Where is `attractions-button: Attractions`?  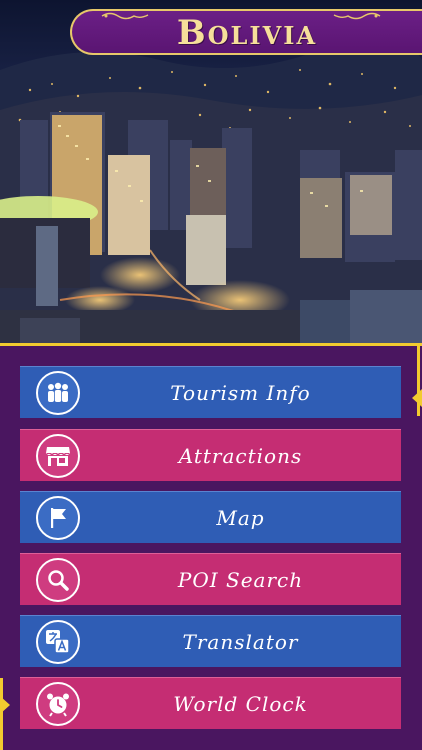
attractions-button: Attractions is located at coordinates (210, 455).